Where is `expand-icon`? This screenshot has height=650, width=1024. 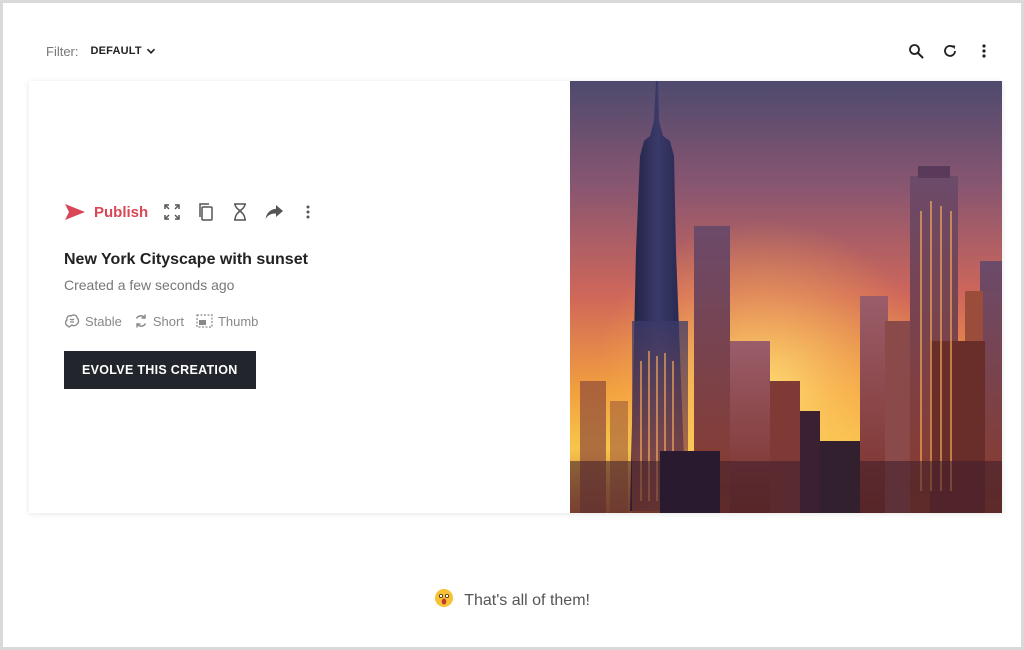 expand-icon is located at coordinates (172, 212).